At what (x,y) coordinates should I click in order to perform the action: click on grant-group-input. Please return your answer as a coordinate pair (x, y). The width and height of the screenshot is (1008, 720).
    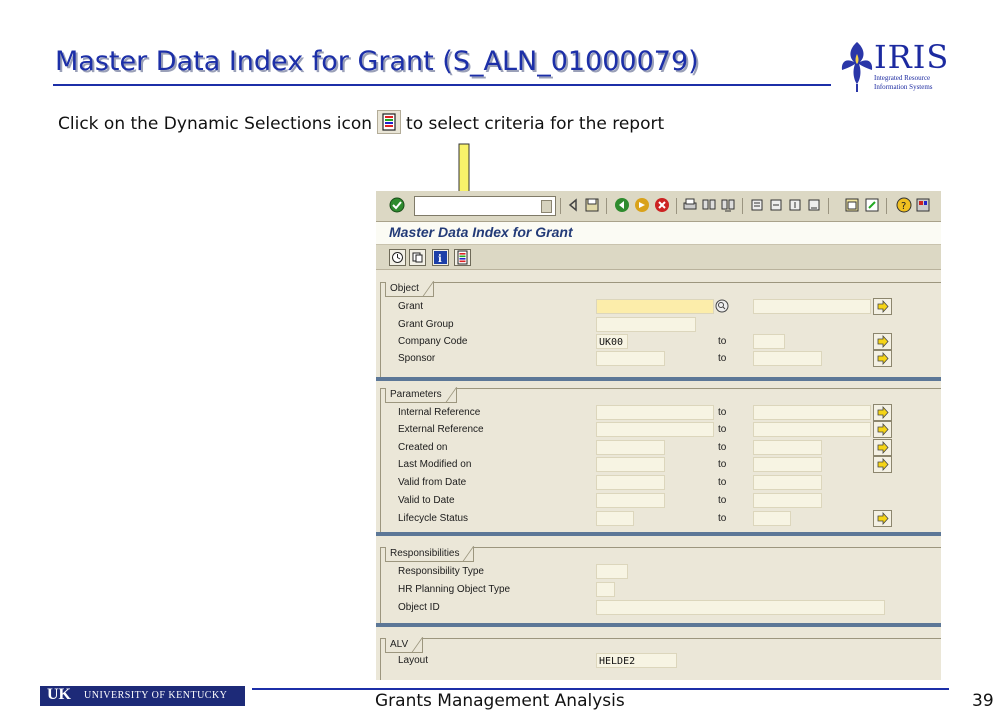
    Looking at the image, I should click on (646, 324).